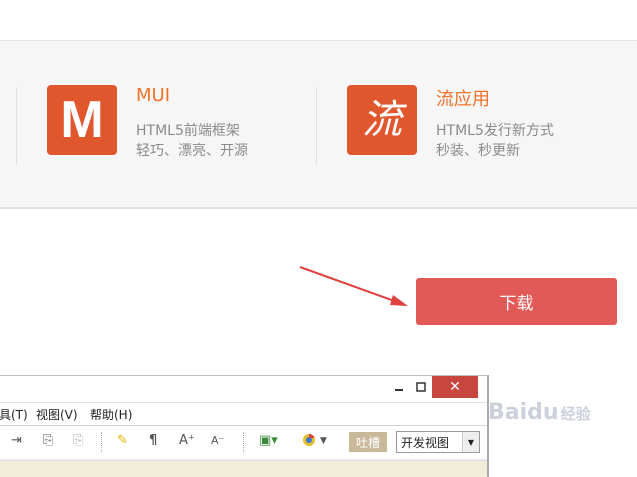 The height and width of the screenshot is (477, 637). I want to click on m-logo-icon: M, so click(82, 120).